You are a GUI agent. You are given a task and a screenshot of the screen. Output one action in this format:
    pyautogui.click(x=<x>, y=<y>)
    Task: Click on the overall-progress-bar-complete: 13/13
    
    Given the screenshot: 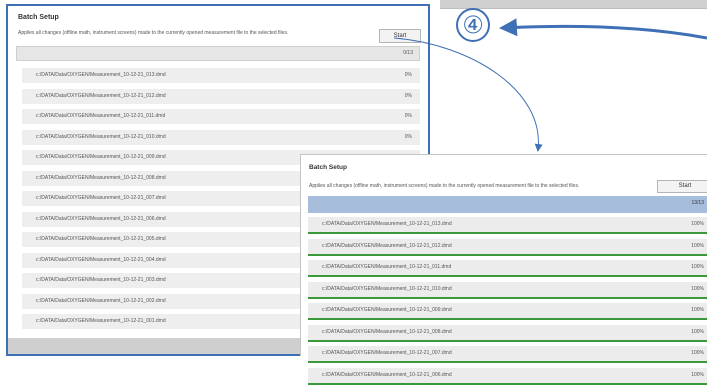 What is the action you would take?
    pyautogui.click(x=507, y=204)
    